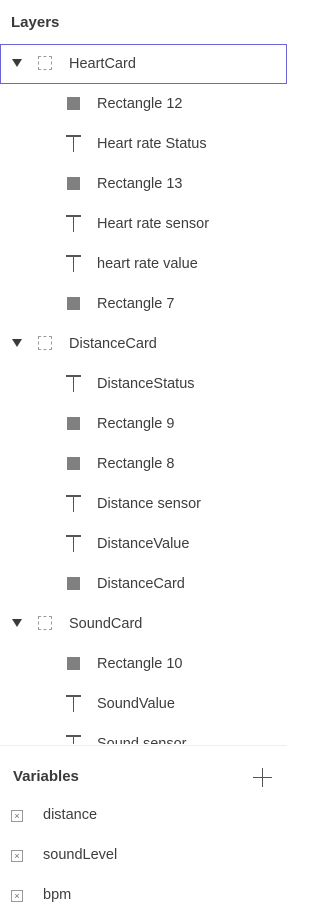 The width and height of the screenshot is (320, 912). What do you see at coordinates (143, 64) in the screenshot?
I see `layer-group-heartcard: HeartCard` at bounding box center [143, 64].